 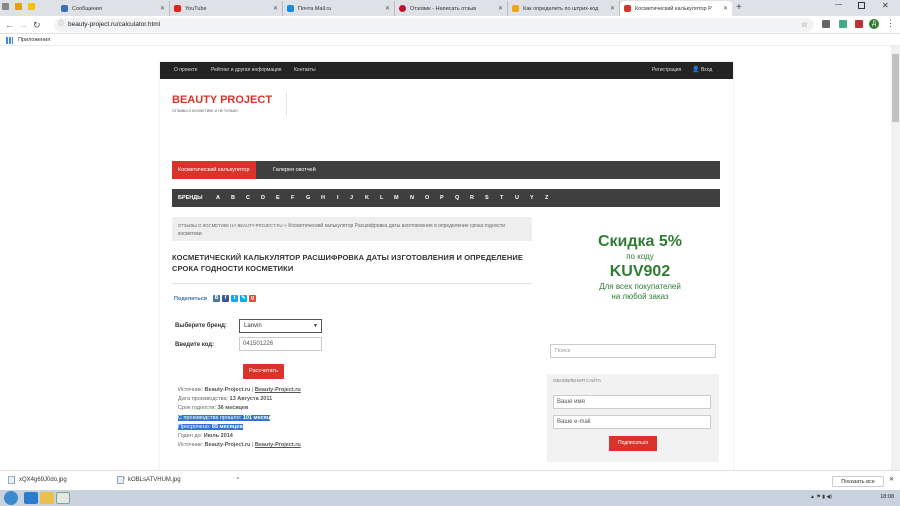 What do you see at coordinates (278, 198) in the screenshot?
I see `letter-link: E` at bounding box center [278, 198].